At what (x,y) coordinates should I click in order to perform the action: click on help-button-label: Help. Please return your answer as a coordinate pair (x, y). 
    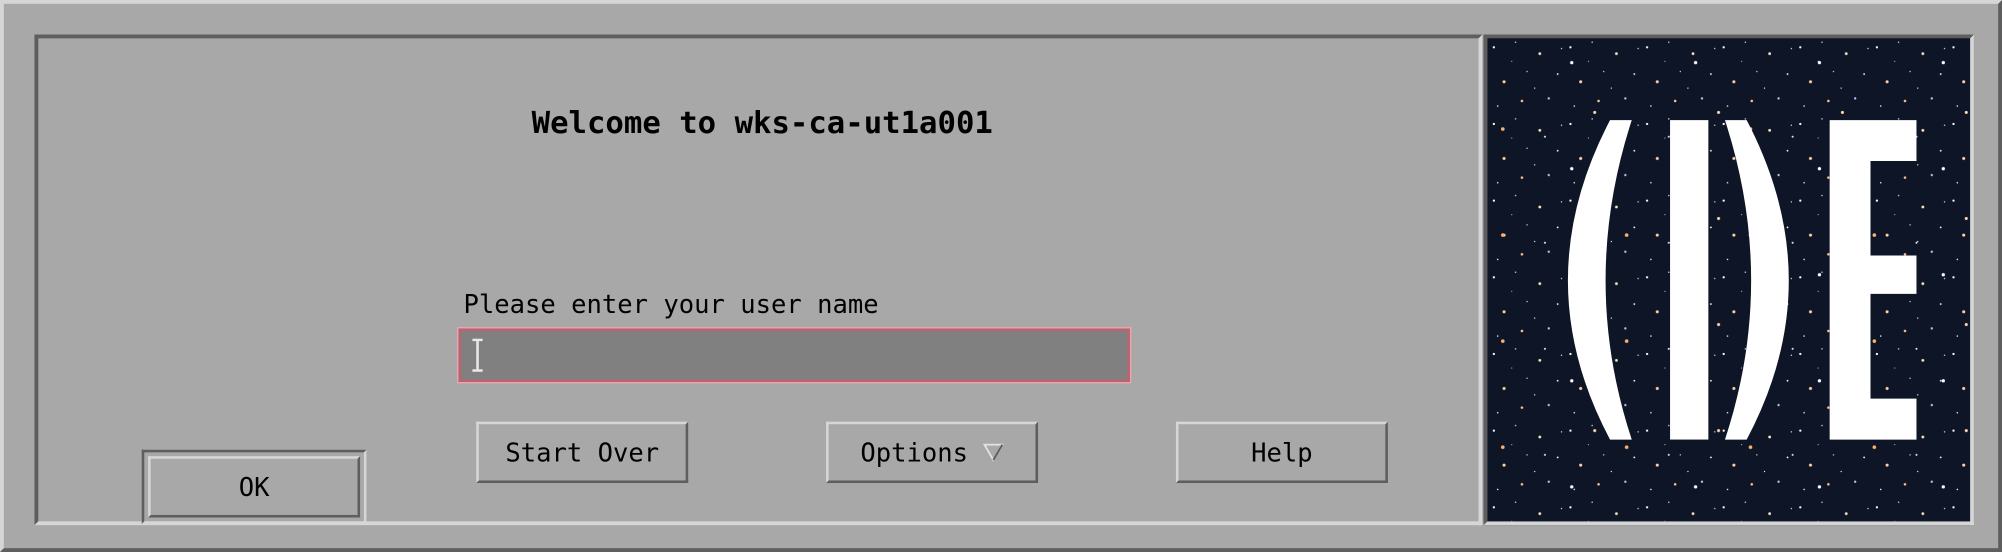
    Looking at the image, I should click on (1282, 452).